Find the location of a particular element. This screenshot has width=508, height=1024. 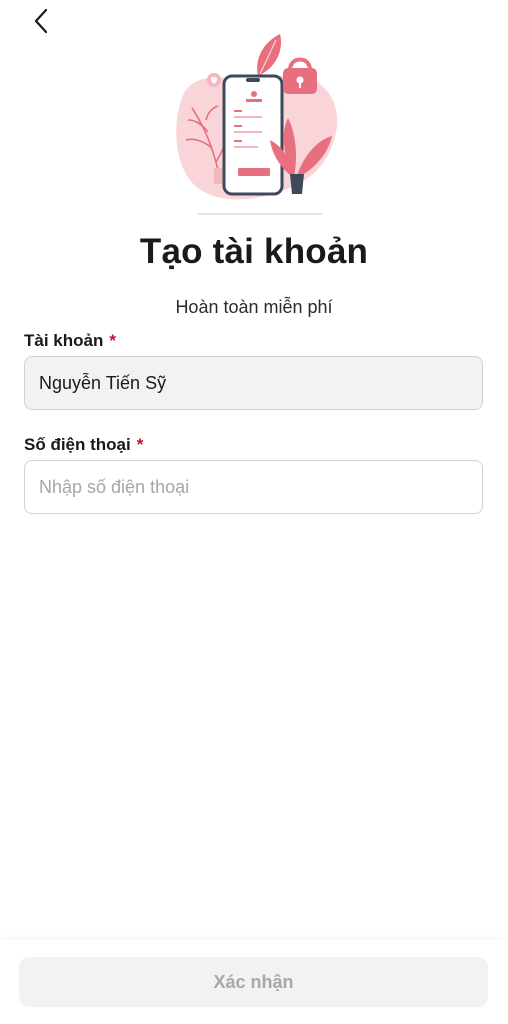

signup-illustration is located at coordinates (254, 124).